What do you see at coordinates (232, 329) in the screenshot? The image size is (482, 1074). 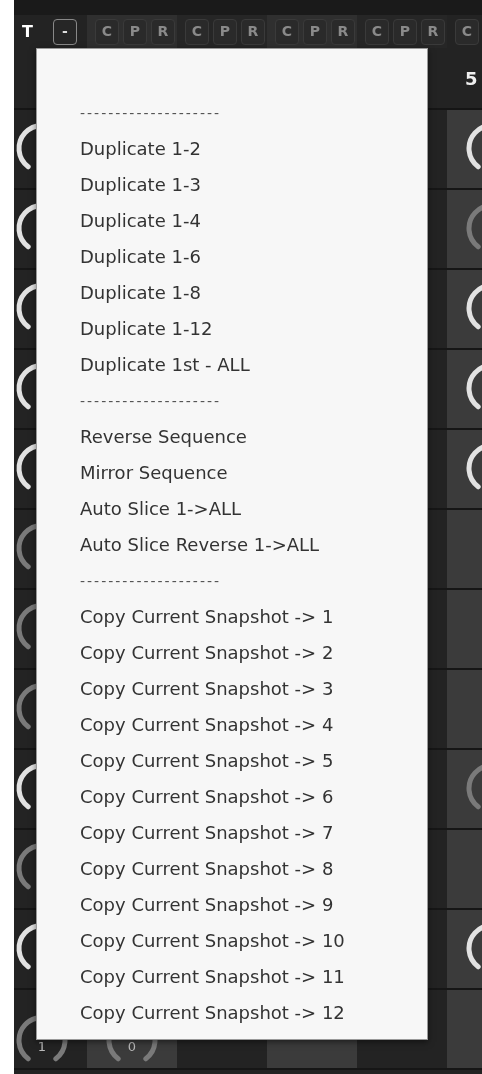 I see `menu-item: Duplicate 1-12` at bounding box center [232, 329].